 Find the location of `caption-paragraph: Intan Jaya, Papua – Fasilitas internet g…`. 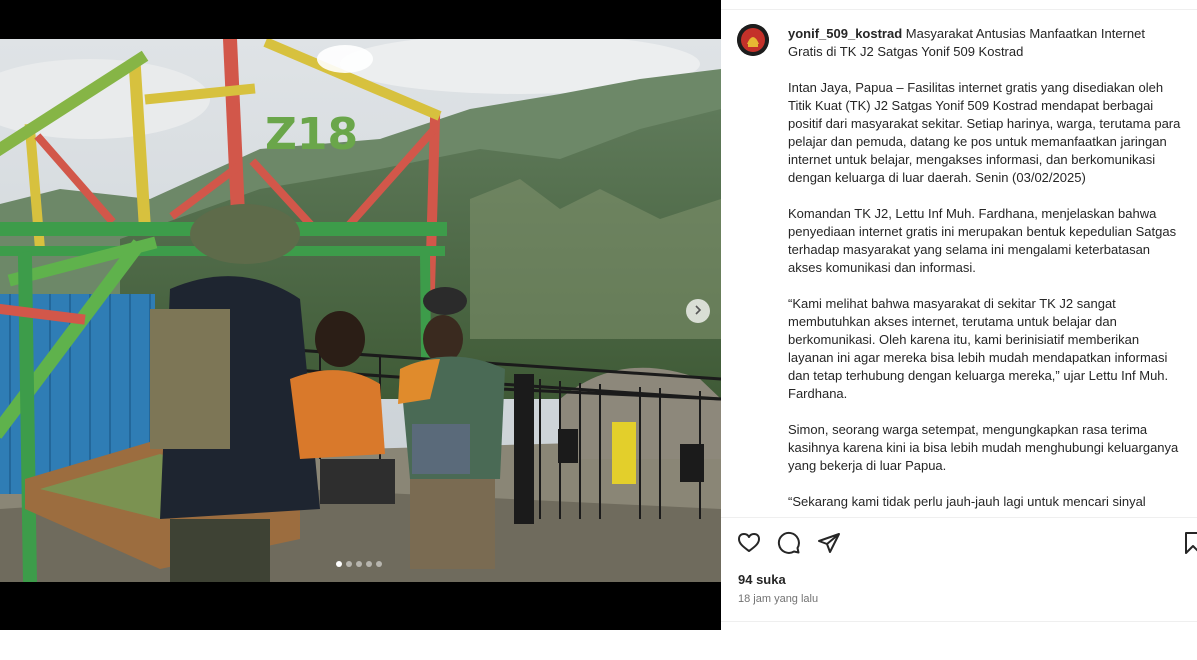

caption-paragraph: Intan Jaya, Papua – Fasilitas internet g… is located at coordinates (984, 132).